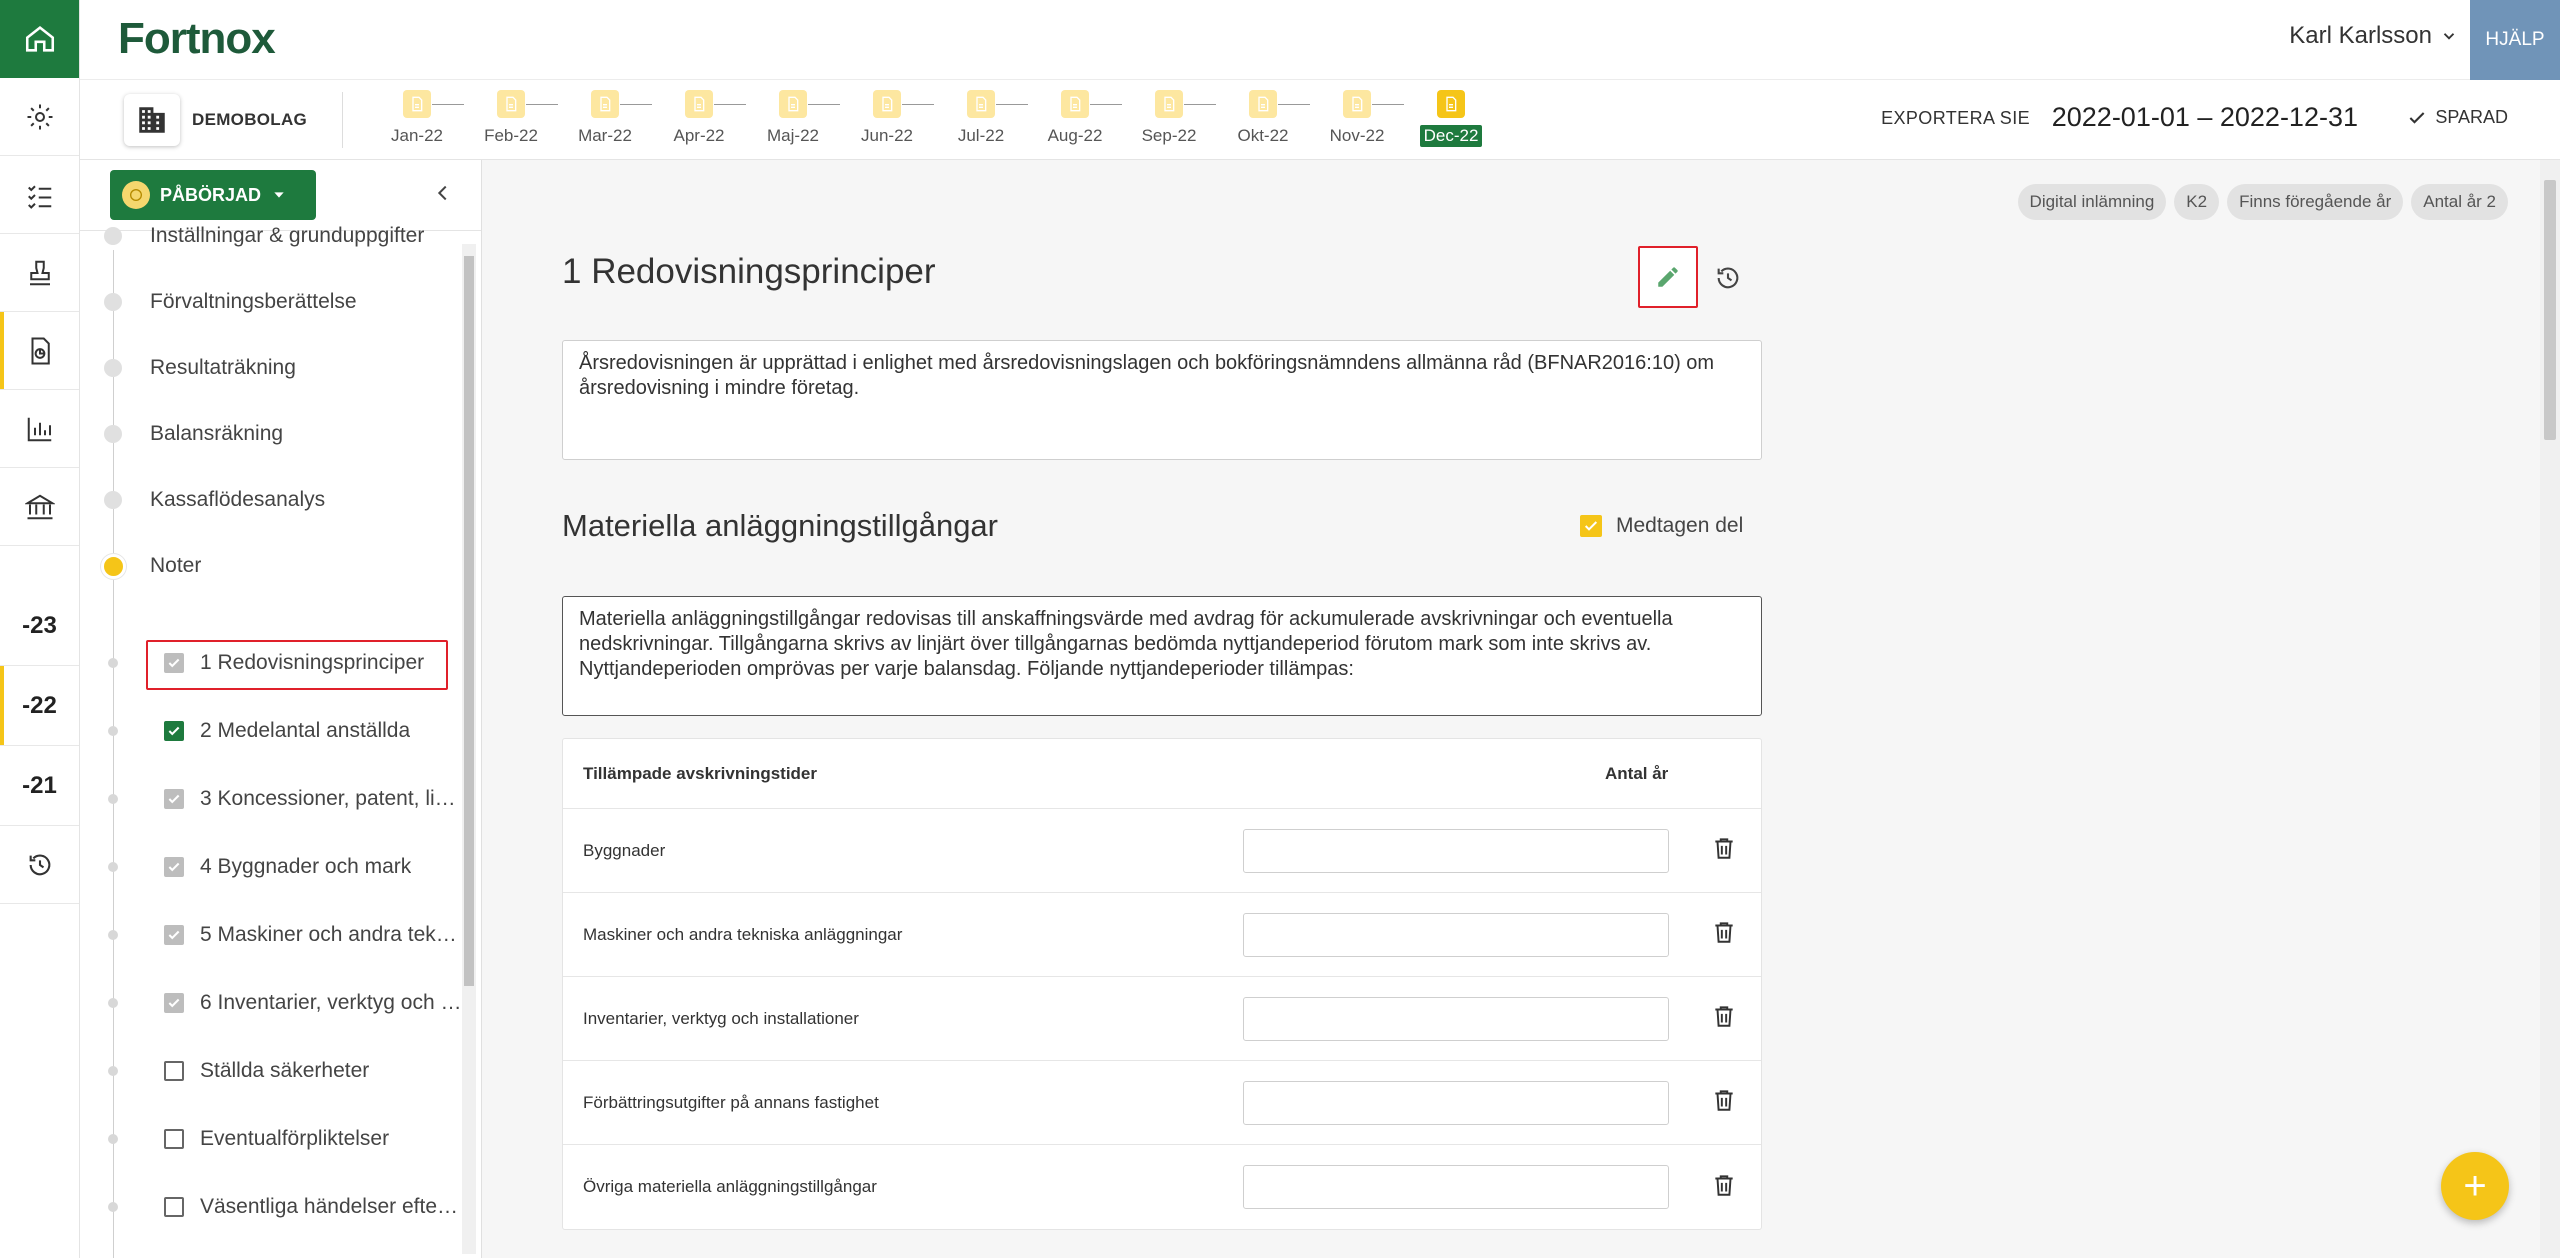 This screenshot has width=2560, height=1258. Describe the element at coordinates (223, 367) in the screenshot. I see `sidebar-item-label: Resultaträkning` at that location.